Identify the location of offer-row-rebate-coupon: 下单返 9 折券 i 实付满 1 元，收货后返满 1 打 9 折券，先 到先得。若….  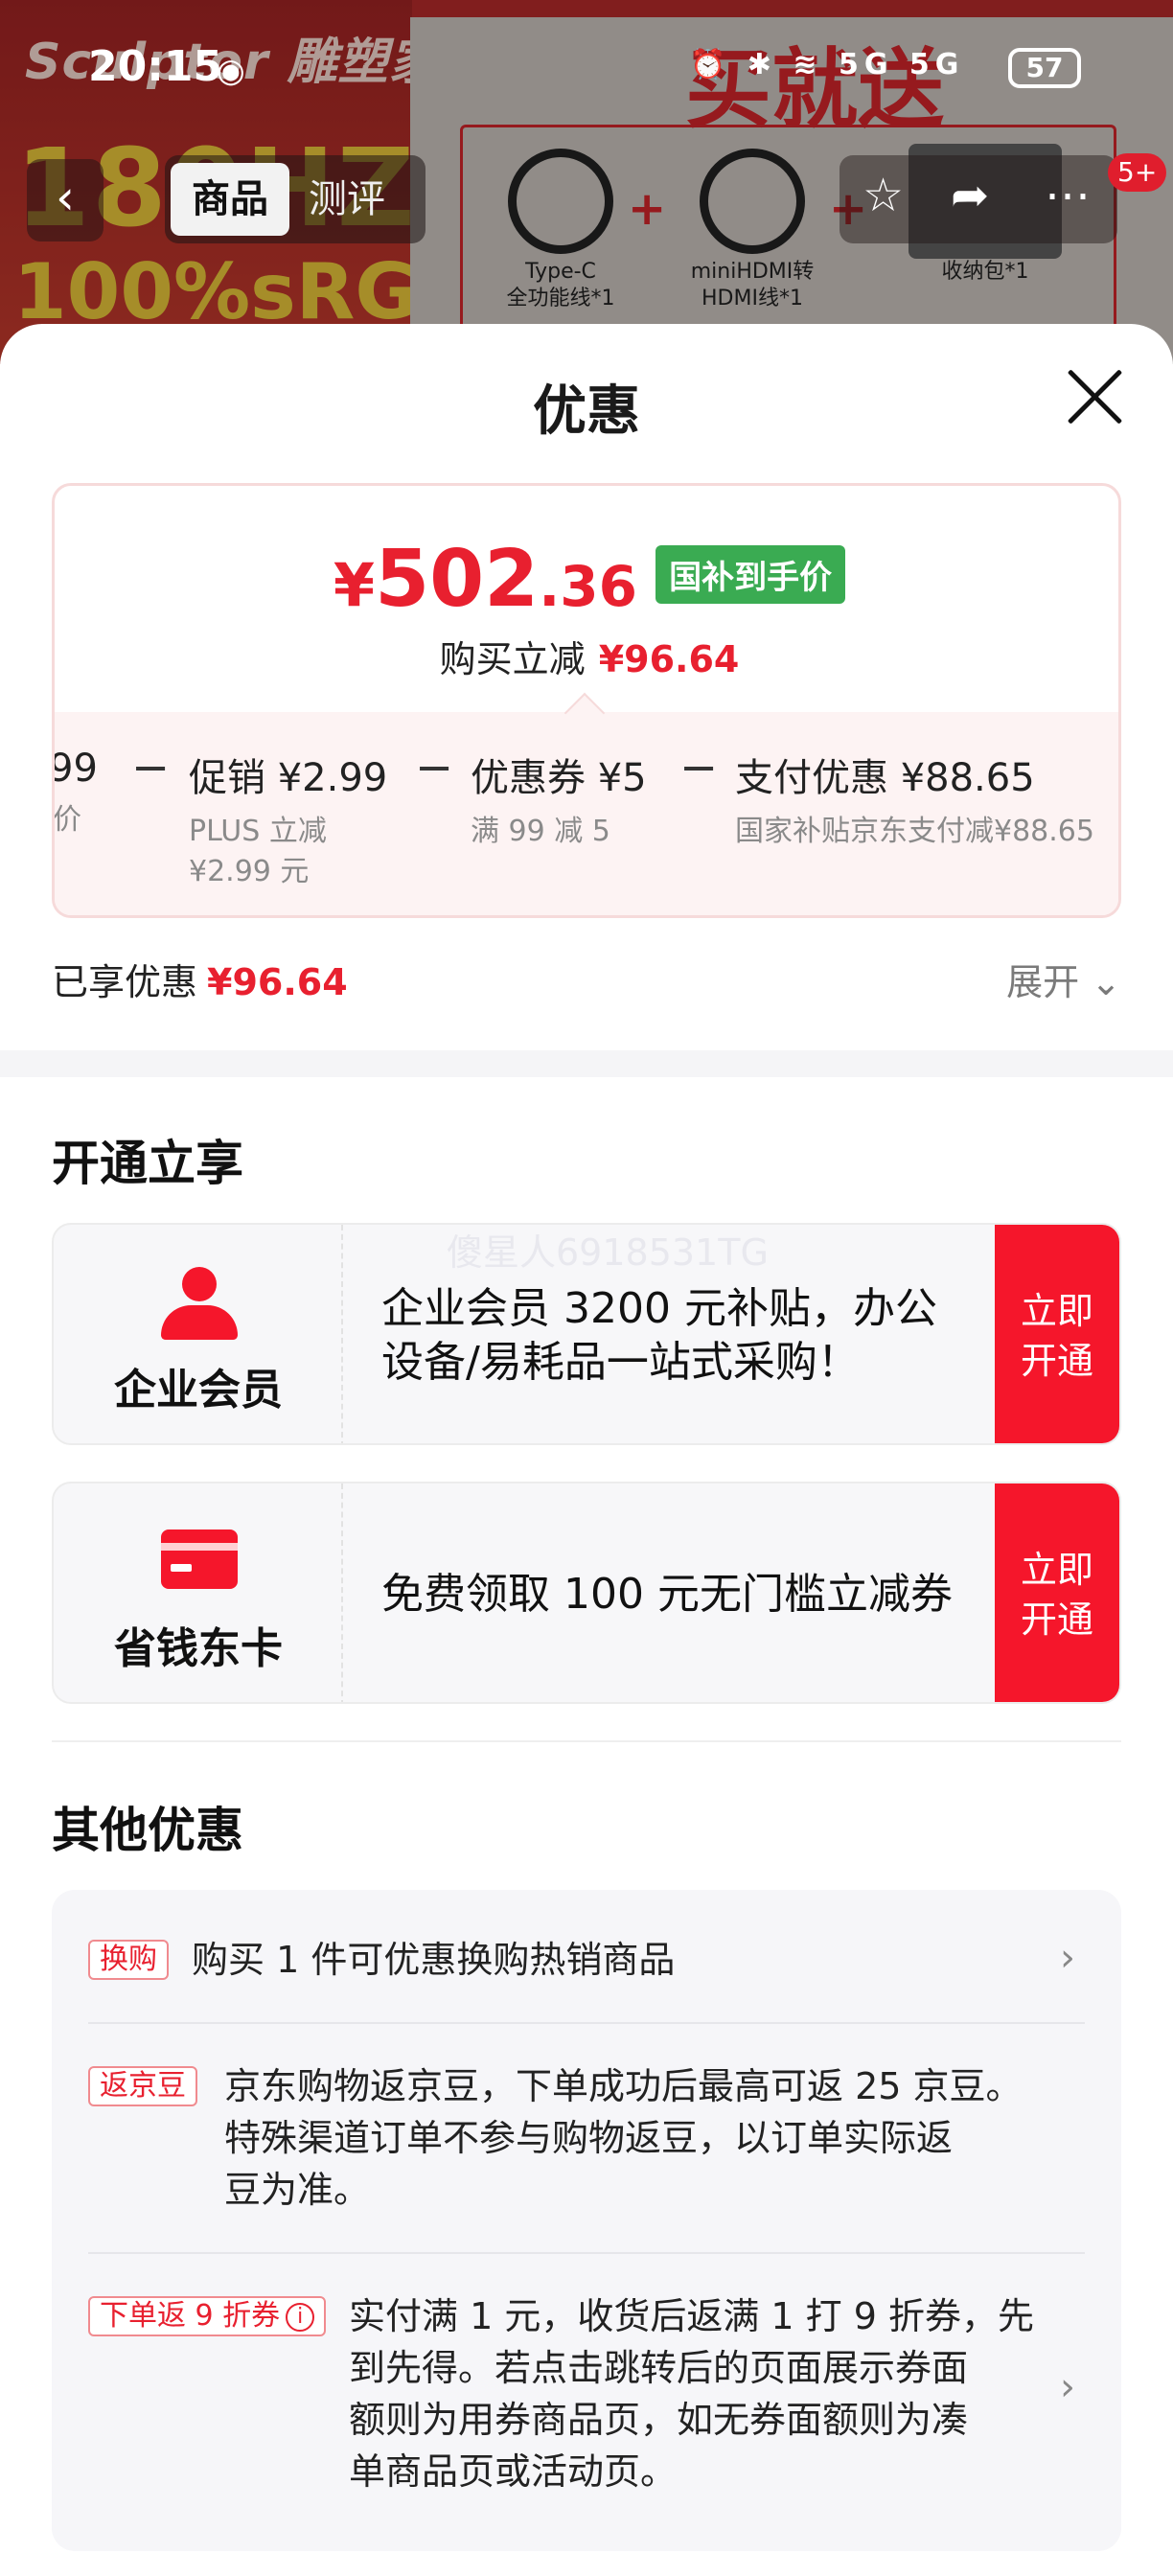
(586, 2400).